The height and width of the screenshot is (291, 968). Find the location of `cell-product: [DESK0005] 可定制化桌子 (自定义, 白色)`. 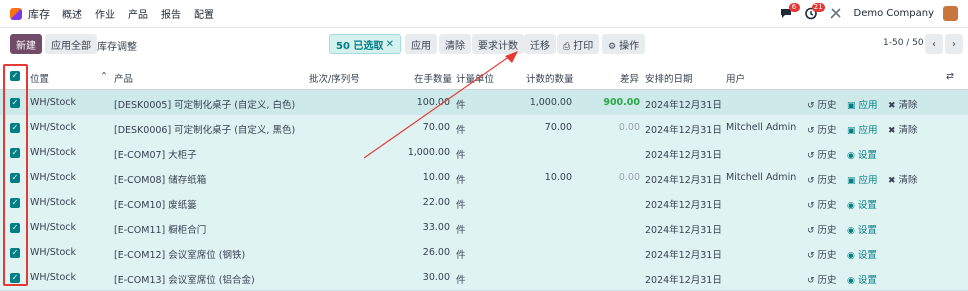

cell-product: [DESK0005] 可定制化桌子 (自定义, 白色) is located at coordinates (204, 104).